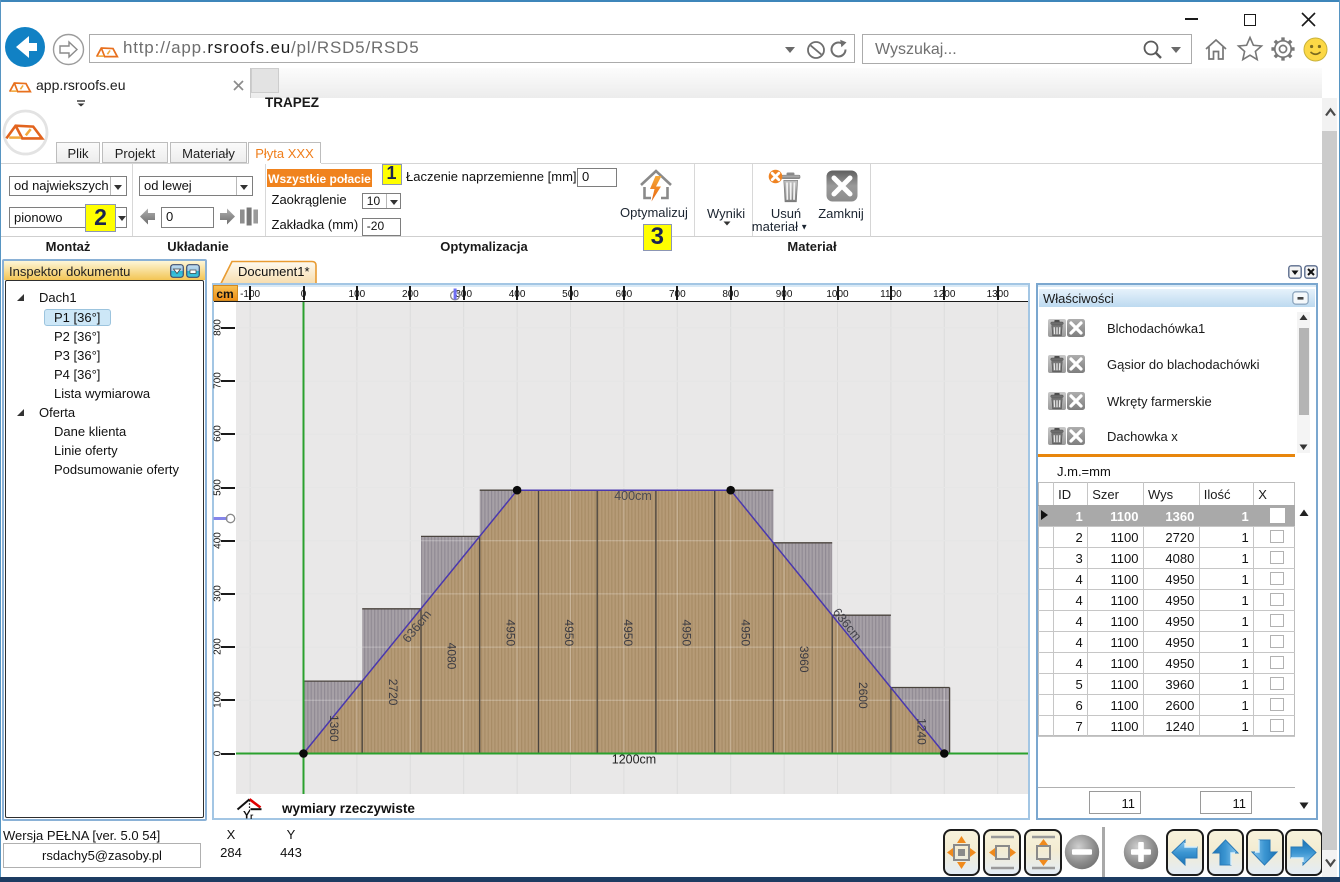 The image size is (1340, 882). What do you see at coordinates (922, 731) in the screenshot?
I see `svg-text: 1240` at bounding box center [922, 731].